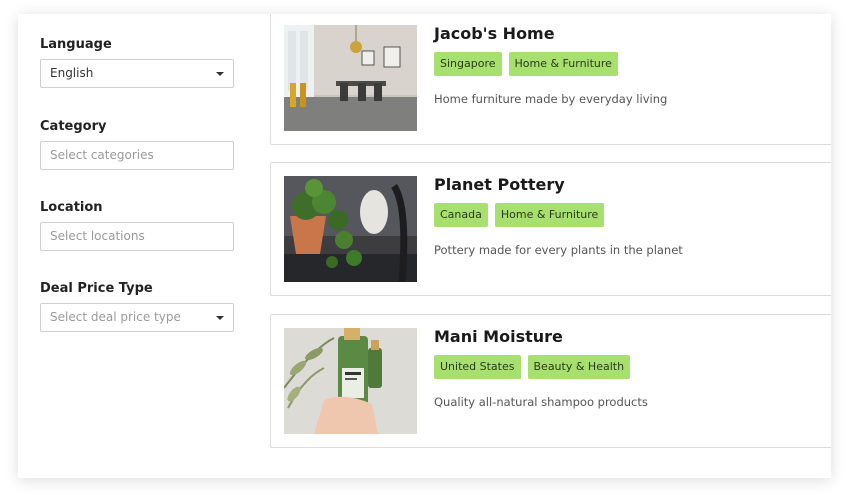 The height and width of the screenshot is (500, 848). Describe the element at coordinates (541, 402) in the screenshot. I see `listing-description: Quality all-natural shampoo products` at that location.